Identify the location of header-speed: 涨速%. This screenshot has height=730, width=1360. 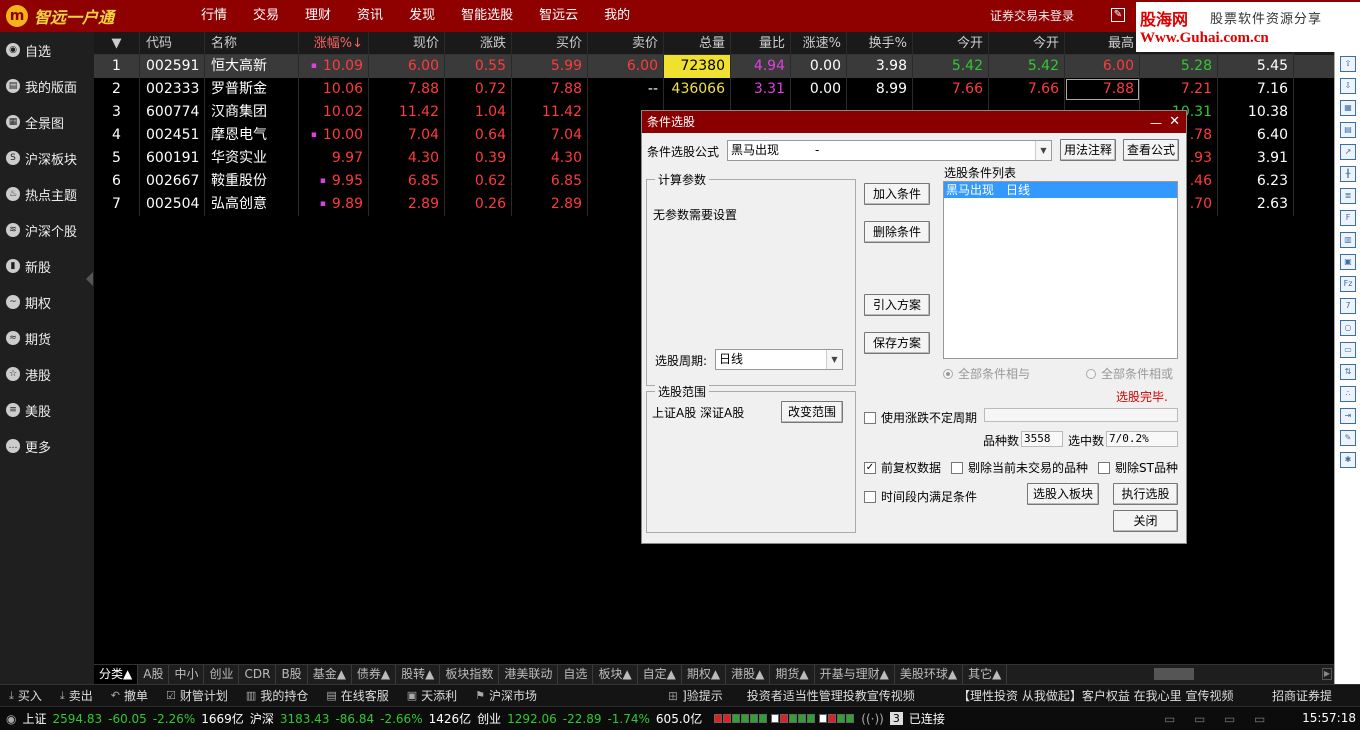
(819, 43).